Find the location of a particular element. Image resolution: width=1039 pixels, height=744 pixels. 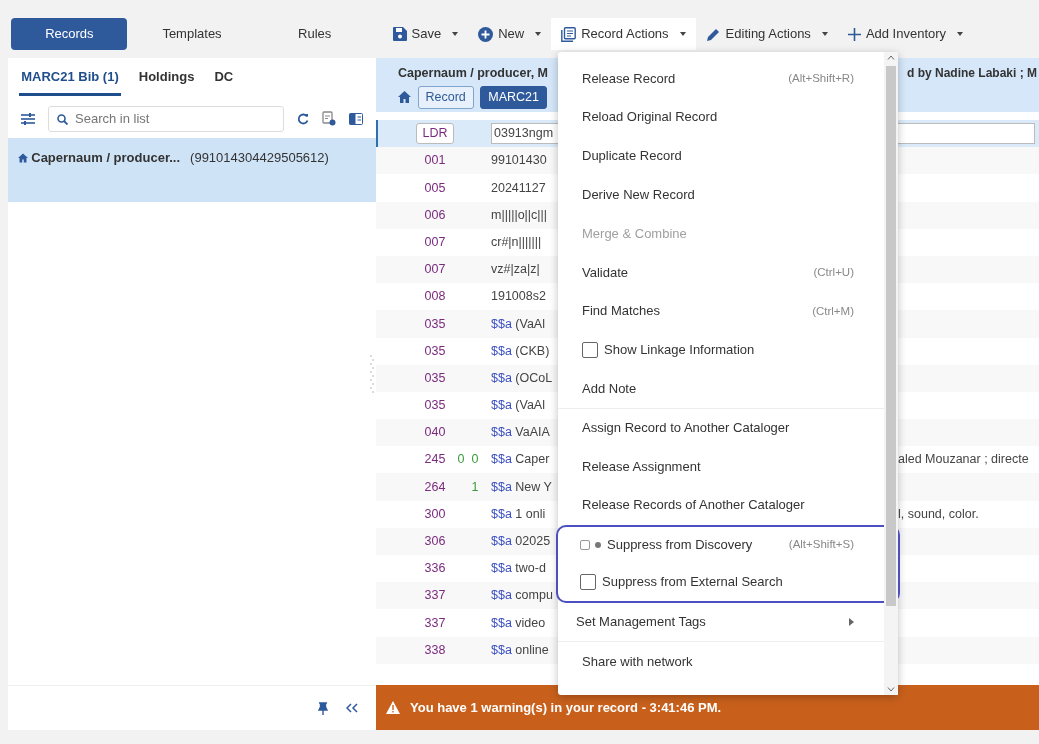

shortcut-hint: (Ctrl+M) is located at coordinates (833, 311).